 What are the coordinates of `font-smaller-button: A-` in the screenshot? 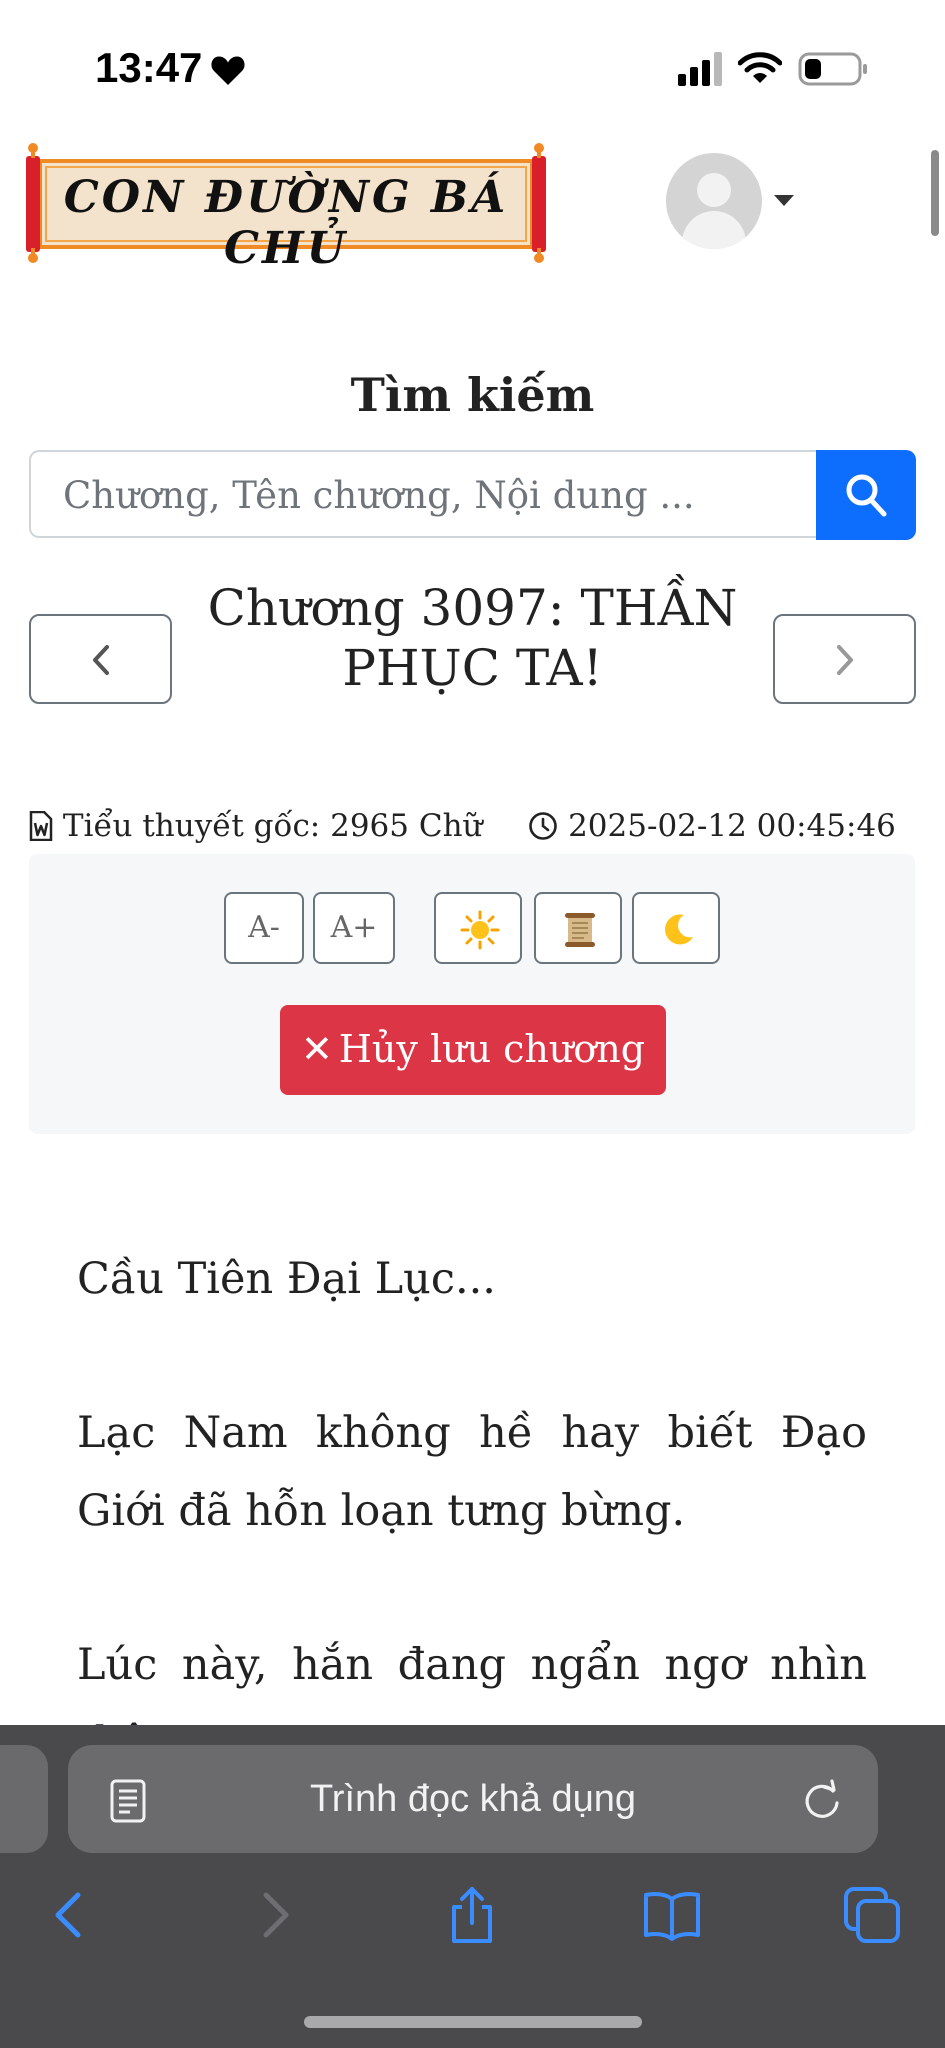 It's located at (264, 928).